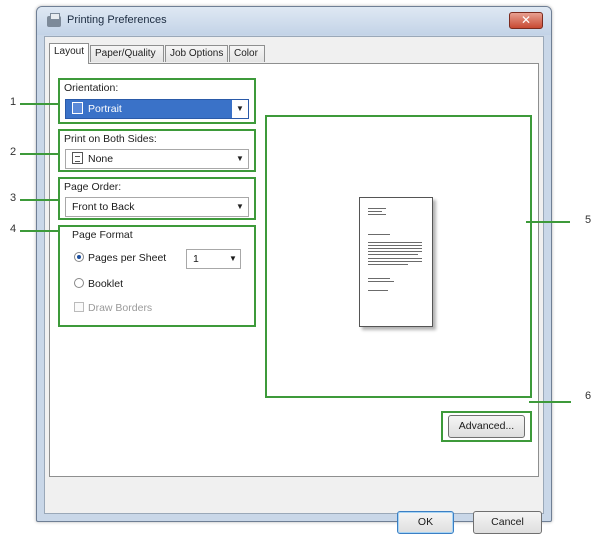 This screenshot has height=534, width=598. I want to click on window-title: Printing Preferences, so click(117, 20).